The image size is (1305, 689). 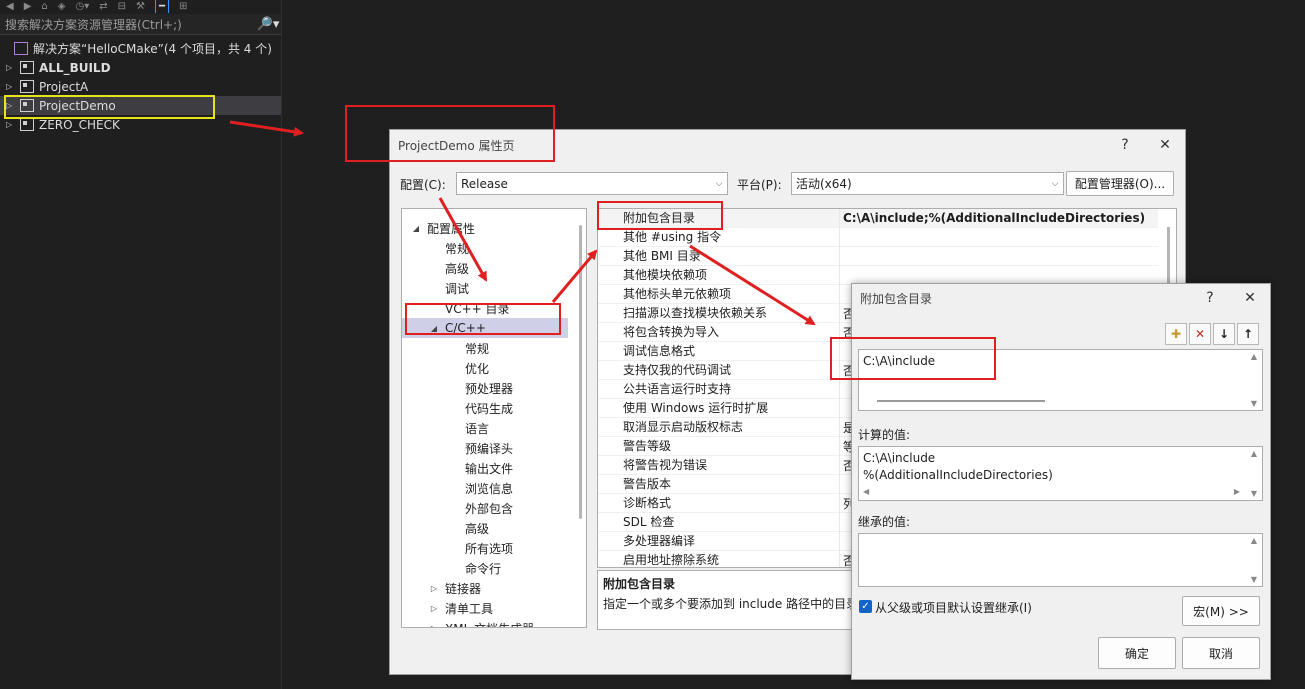 What do you see at coordinates (463, 239) in the screenshot?
I see `arrow-config-to-cpp` at bounding box center [463, 239].